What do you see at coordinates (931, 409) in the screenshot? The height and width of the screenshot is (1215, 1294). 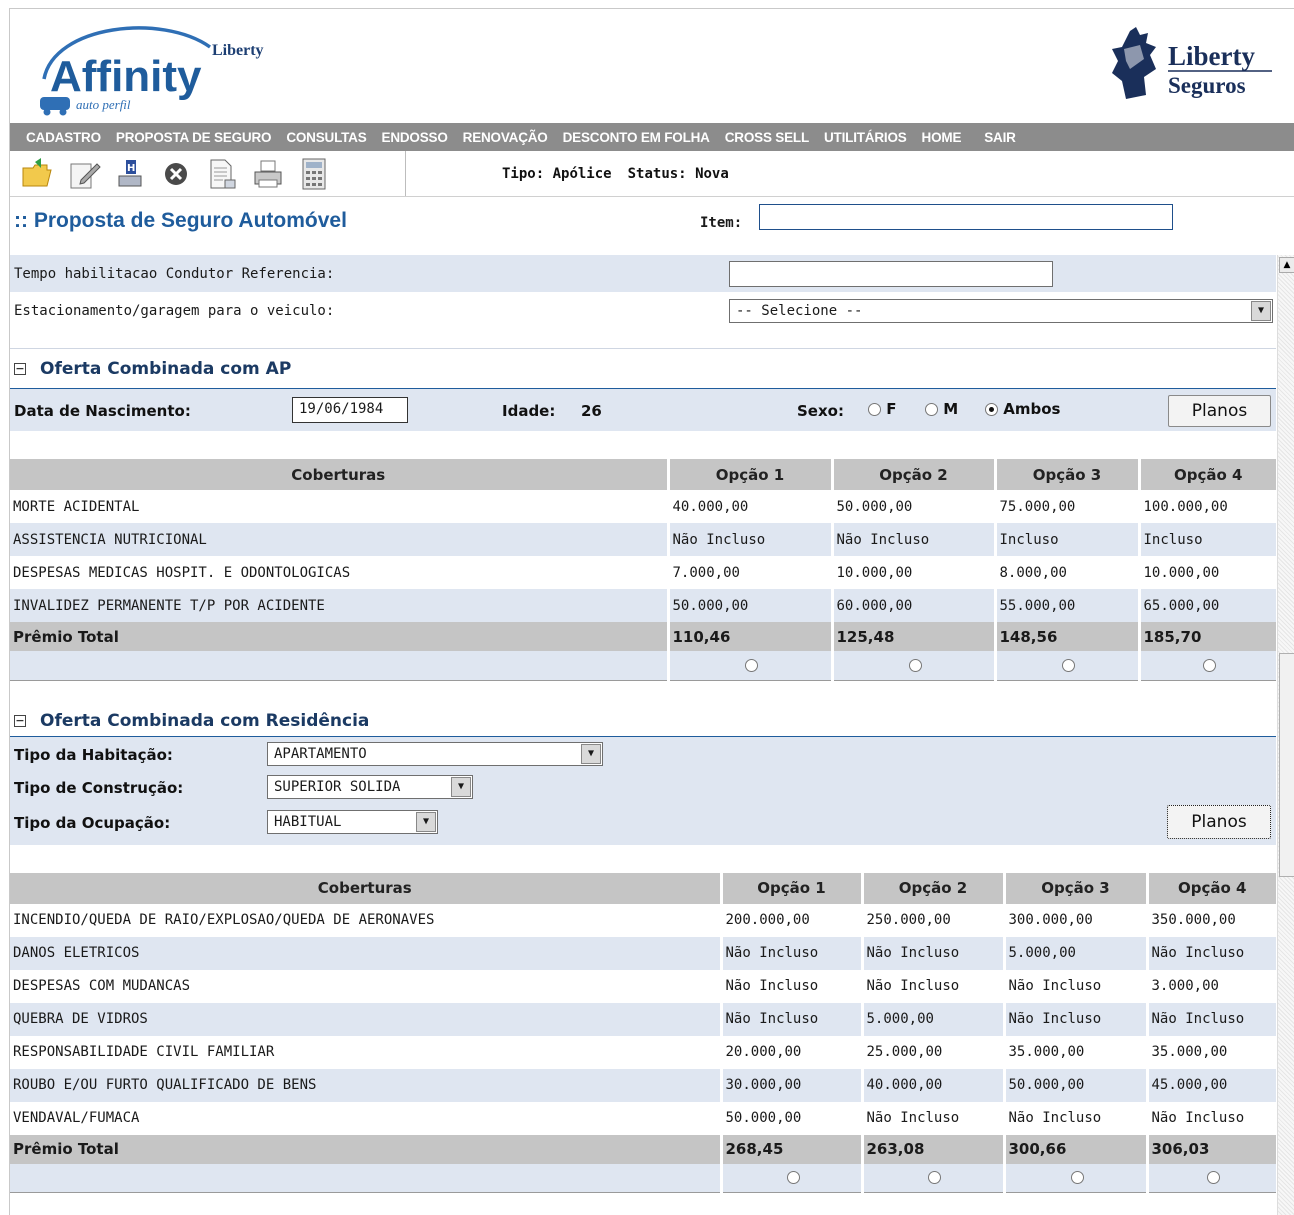 I see `radio-m` at bounding box center [931, 409].